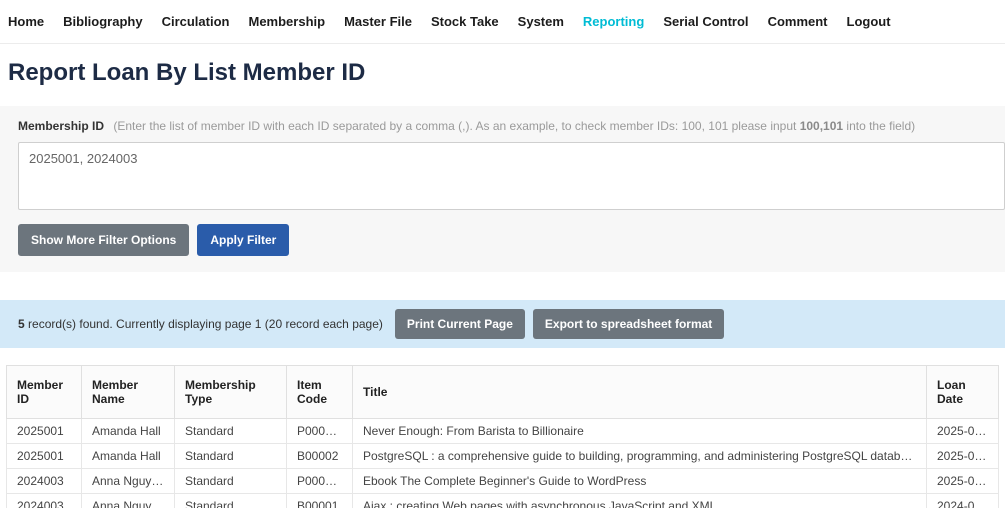 The width and height of the screenshot is (1005, 508). What do you see at coordinates (705, 21) in the screenshot?
I see `nav-item-serial-control: Serial Control` at bounding box center [705, 21].